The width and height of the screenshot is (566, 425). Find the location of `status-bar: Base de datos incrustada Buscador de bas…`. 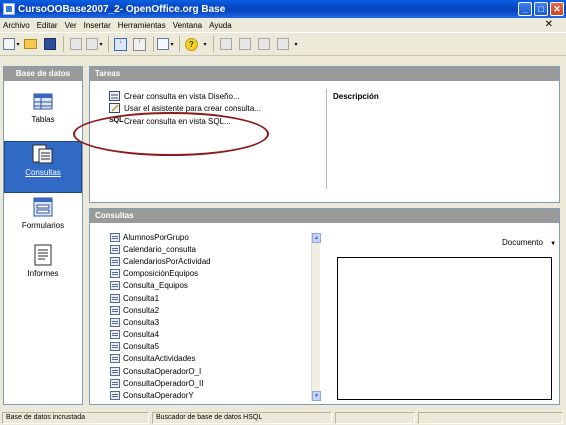

status-bar: Base de datos incrustada Buscador de bas… is located at coordinates (283, 418).